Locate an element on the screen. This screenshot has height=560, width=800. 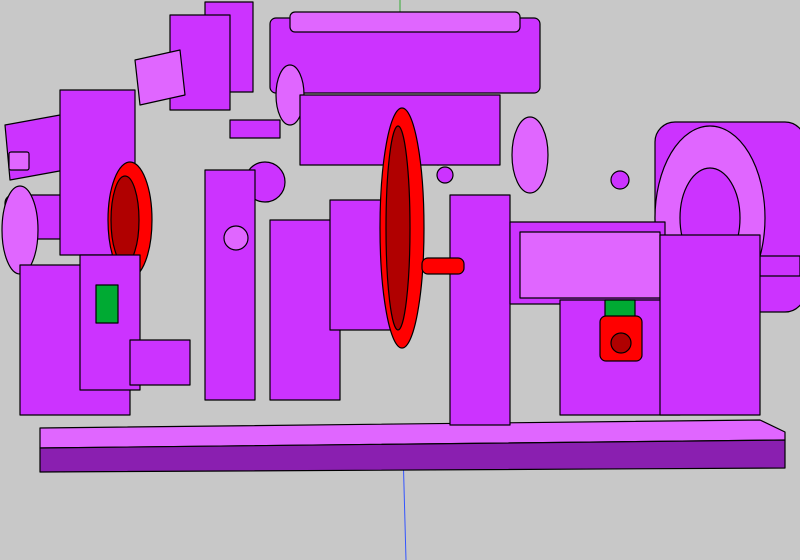
small-square-cap is located at coordinates (19, 161).